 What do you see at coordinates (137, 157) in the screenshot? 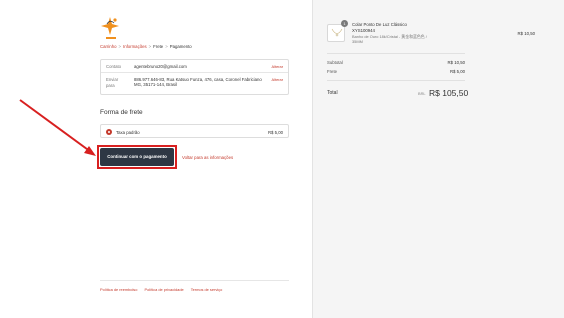
I see `continue-to-payment-button: Continuar com o pagamento` at bounding box center [137, 157].